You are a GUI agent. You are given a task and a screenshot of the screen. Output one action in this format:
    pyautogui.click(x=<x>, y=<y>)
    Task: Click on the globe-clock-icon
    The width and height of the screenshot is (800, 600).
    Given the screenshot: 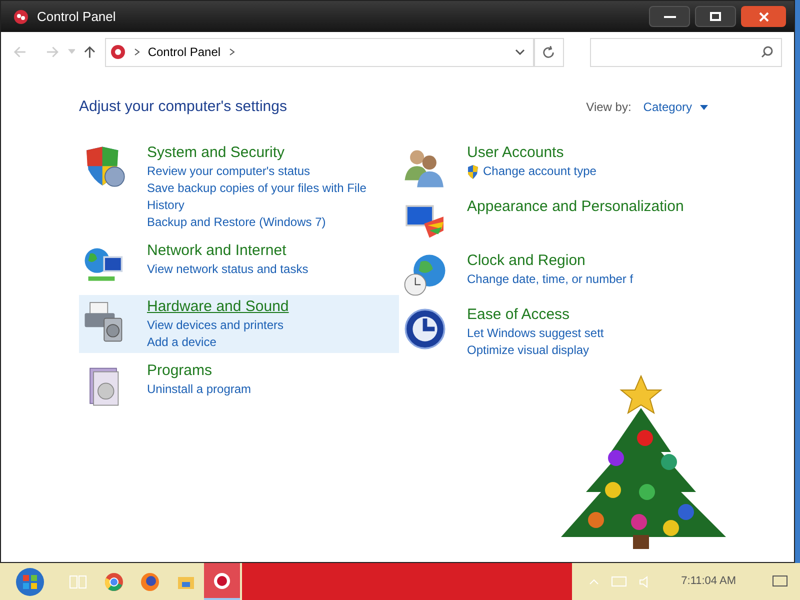 What is the action you would take?
    pyautogui.click(x=425, y=274)
    